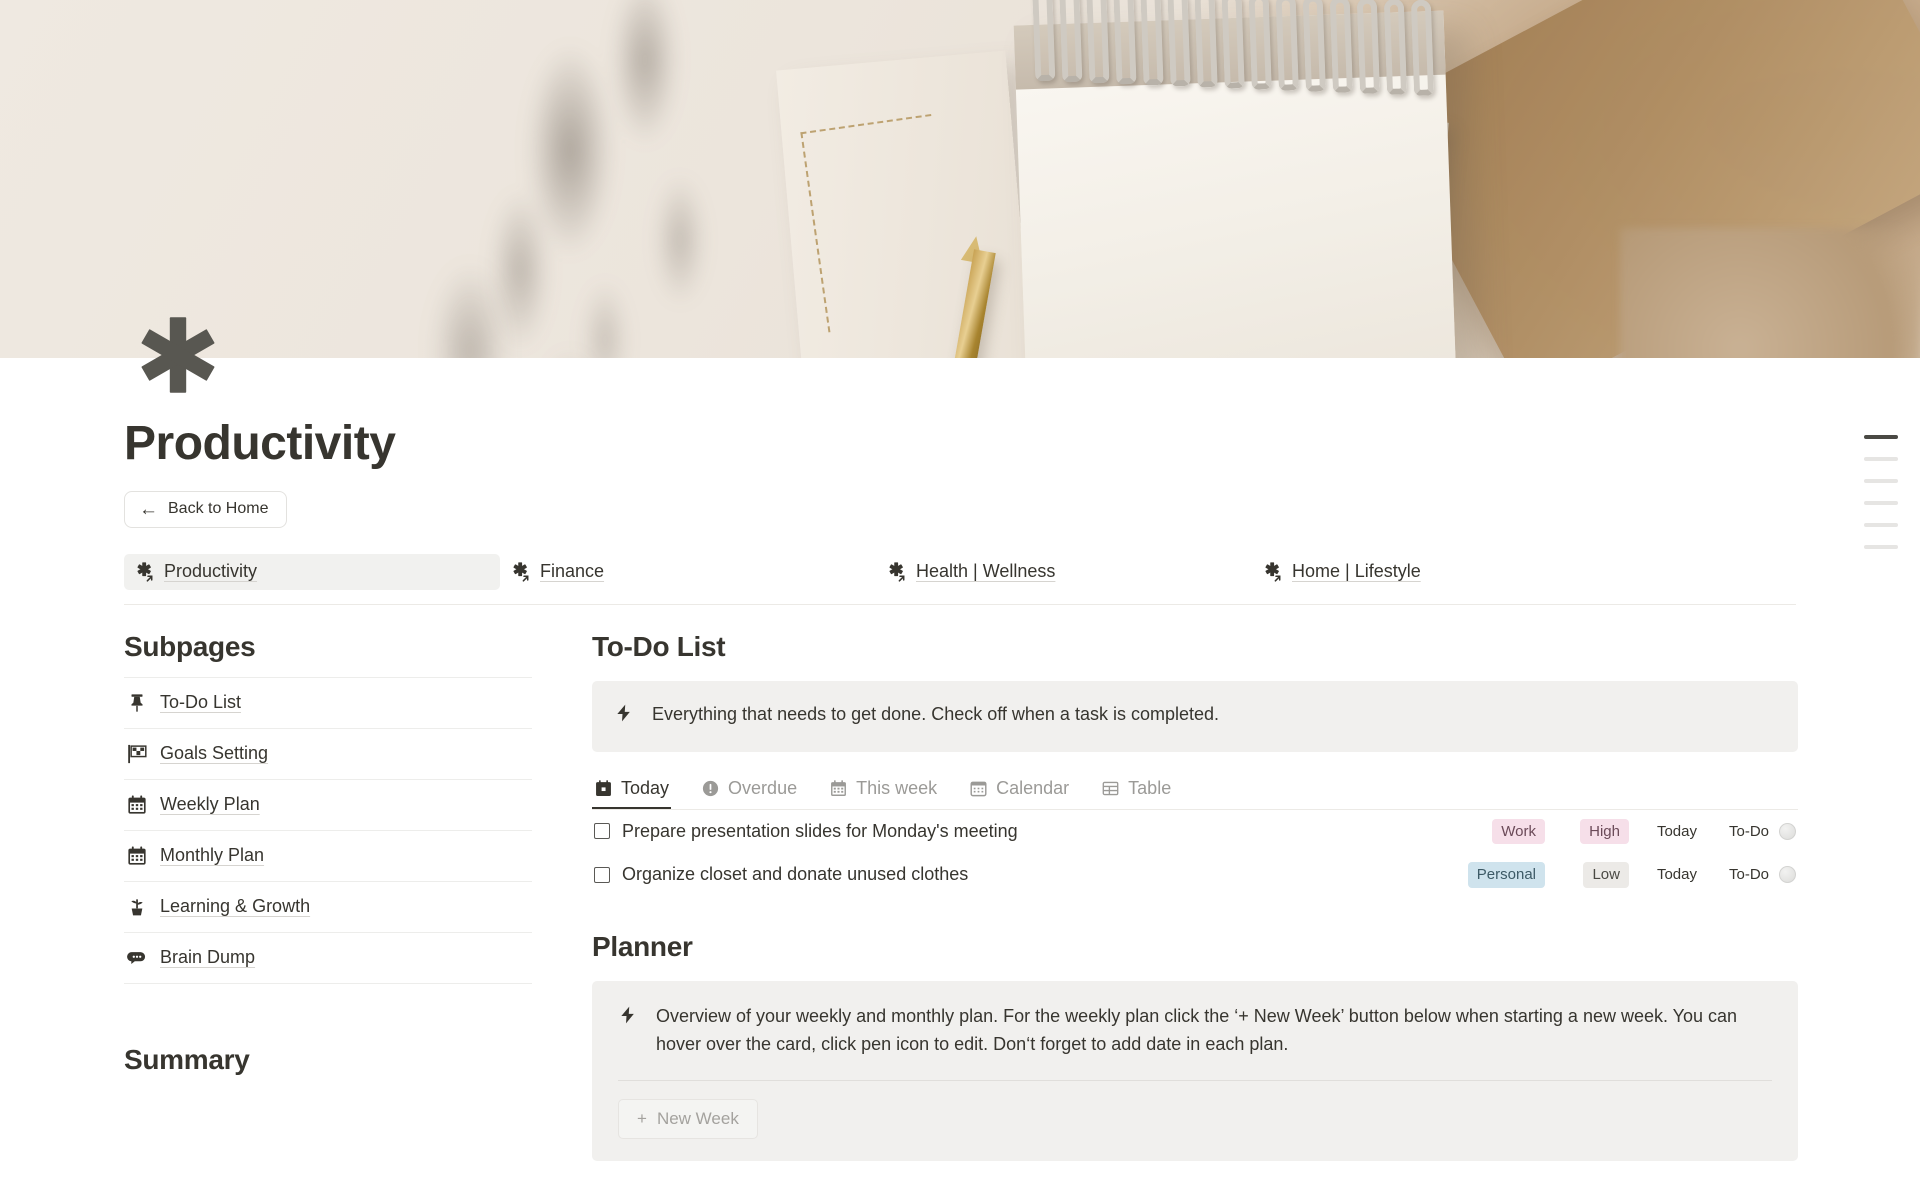 Image resolution: width=1920 pixels, height=1199 pixels. Describe the element at coordinates (1606, 875) in the screenshot. I see `task-priority-tag: Low` at that location.